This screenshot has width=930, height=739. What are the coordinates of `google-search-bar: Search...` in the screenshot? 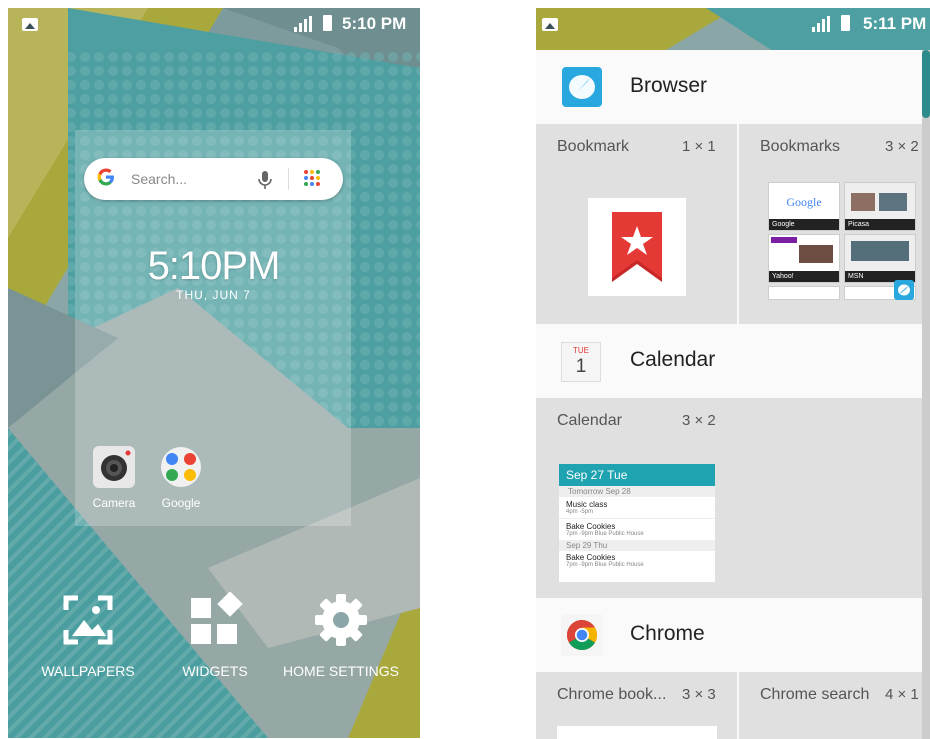 It's located at (213, 179).